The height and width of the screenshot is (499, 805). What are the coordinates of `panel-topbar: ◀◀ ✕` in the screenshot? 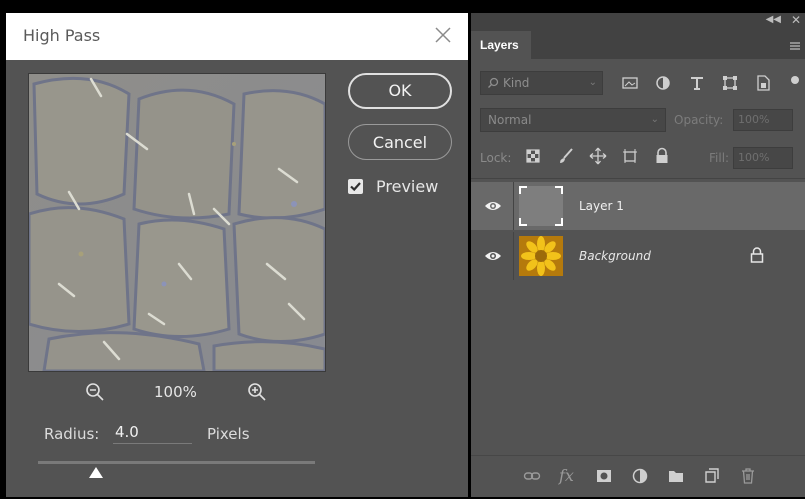 It's located at (638, 22).